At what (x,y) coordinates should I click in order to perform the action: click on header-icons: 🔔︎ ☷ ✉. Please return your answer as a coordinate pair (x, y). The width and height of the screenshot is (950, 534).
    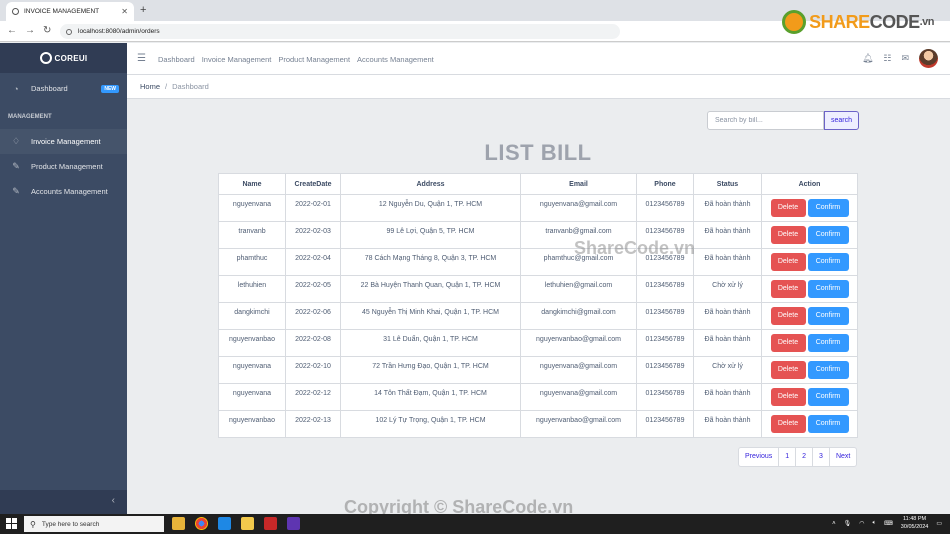
    Looking at the image, I should click on (900, 58).